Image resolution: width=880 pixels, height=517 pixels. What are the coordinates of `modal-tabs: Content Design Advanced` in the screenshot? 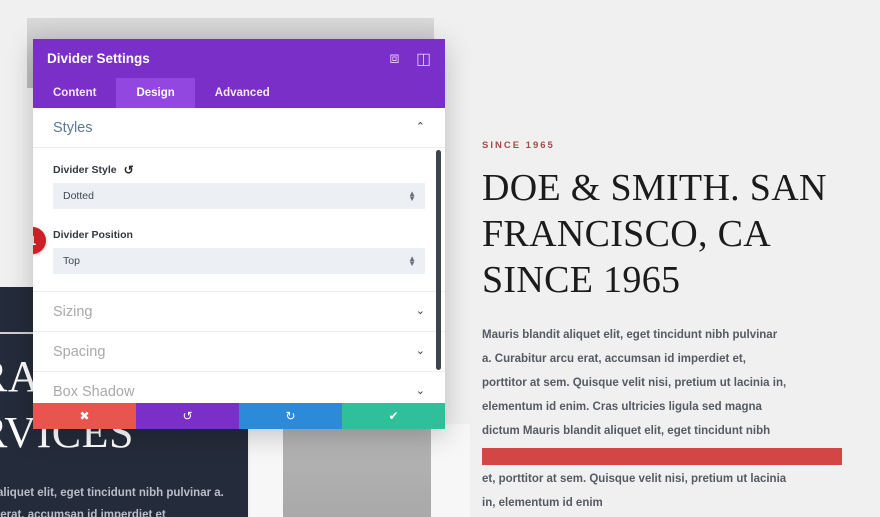 It's located at (239, 93).